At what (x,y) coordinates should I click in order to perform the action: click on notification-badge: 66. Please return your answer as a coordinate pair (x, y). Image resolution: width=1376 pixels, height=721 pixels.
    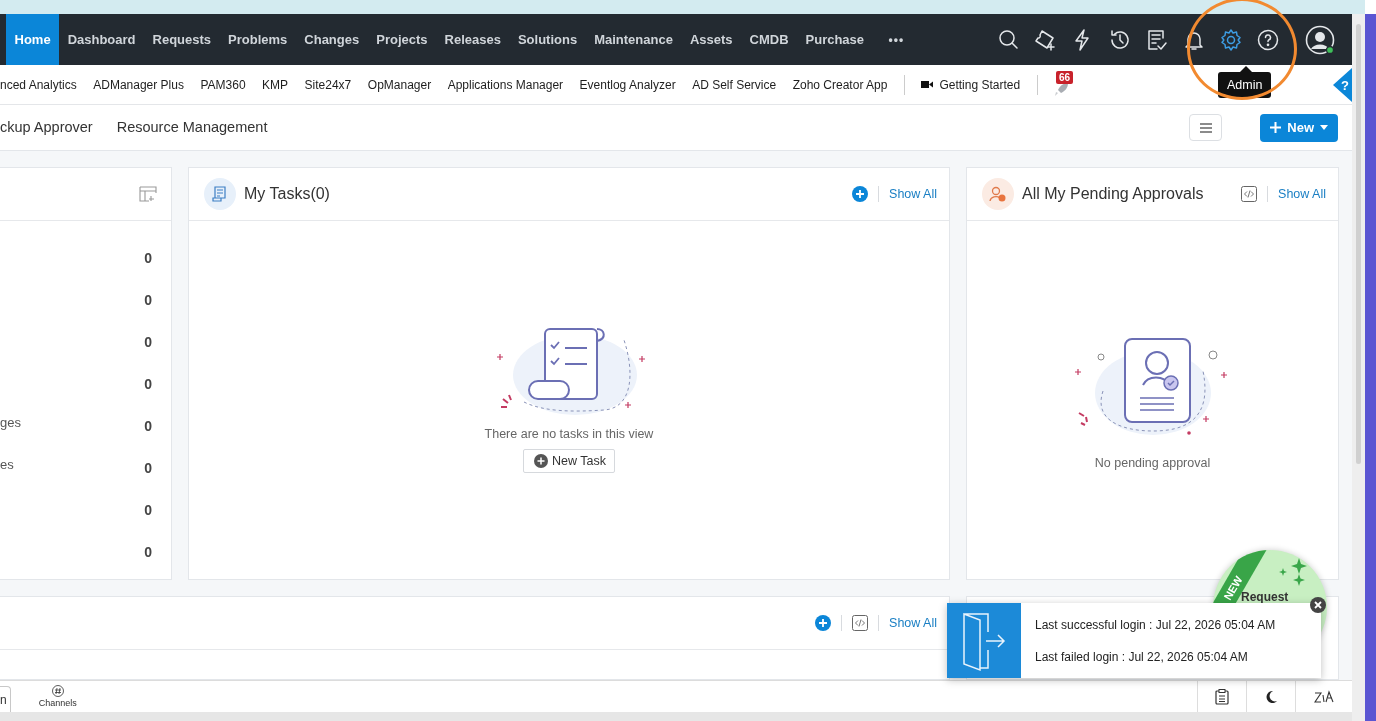
    Looking at the image, I should click on (1065, 77).